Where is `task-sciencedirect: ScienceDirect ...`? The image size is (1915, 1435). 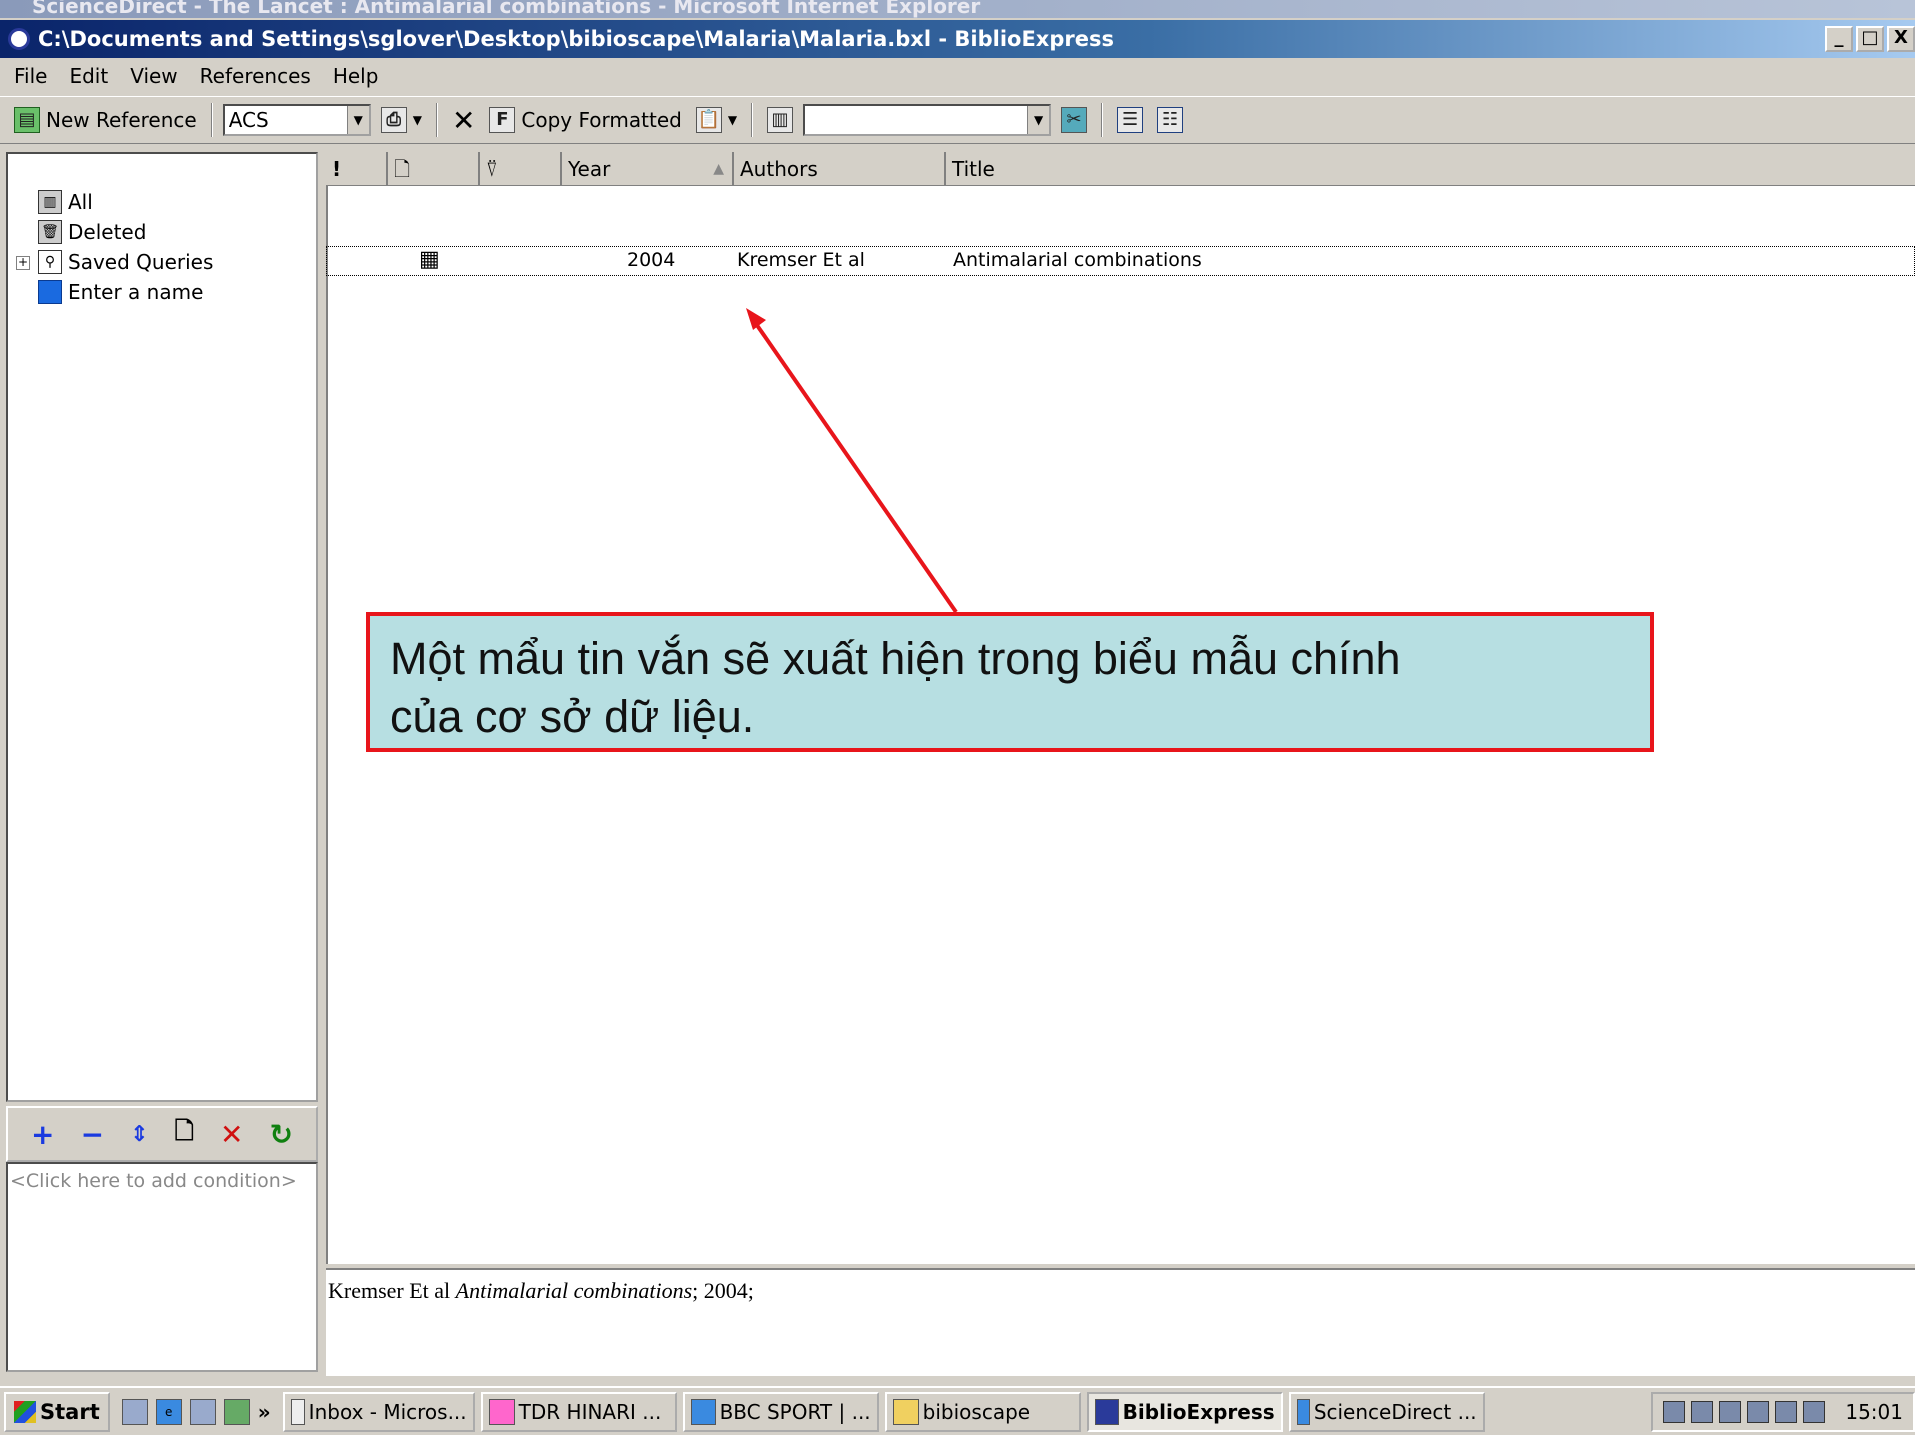
task-sciencedirect: ScienceDirect ... is located at coordinates (1386, 1411).